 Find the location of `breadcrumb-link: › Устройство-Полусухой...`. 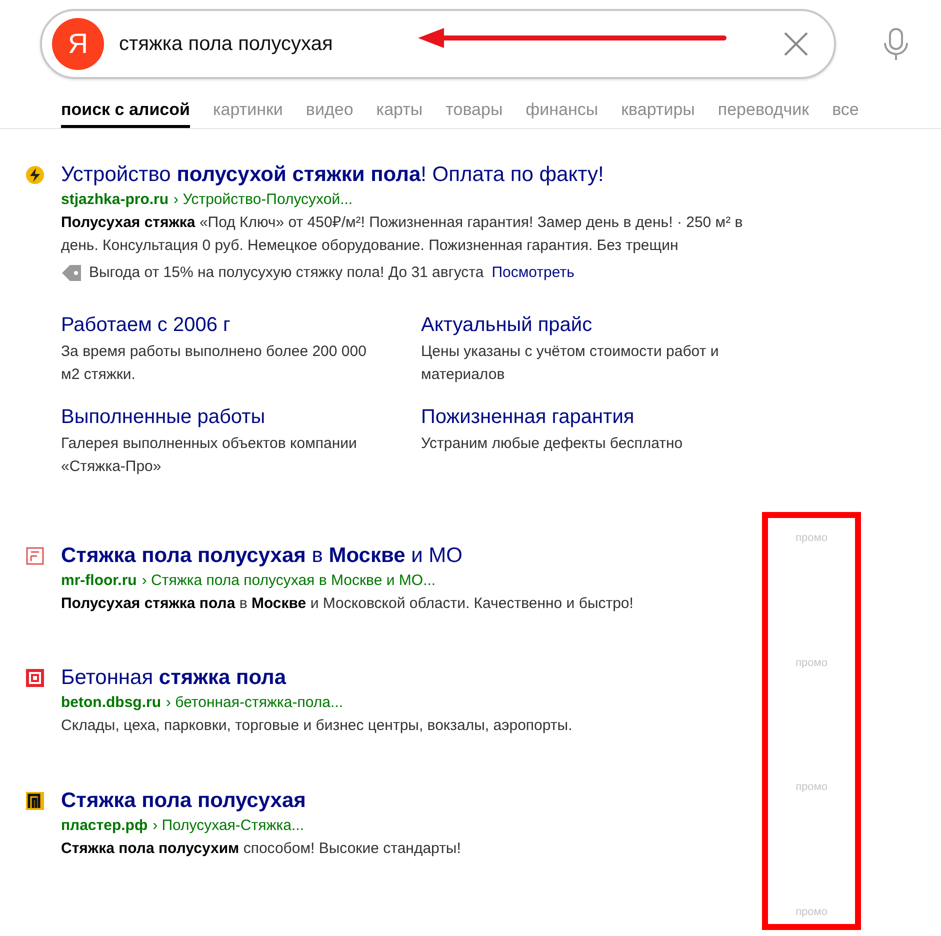

breadcrumb-link: › Устройство-Полусухой... is located at coordinates (263, 199).